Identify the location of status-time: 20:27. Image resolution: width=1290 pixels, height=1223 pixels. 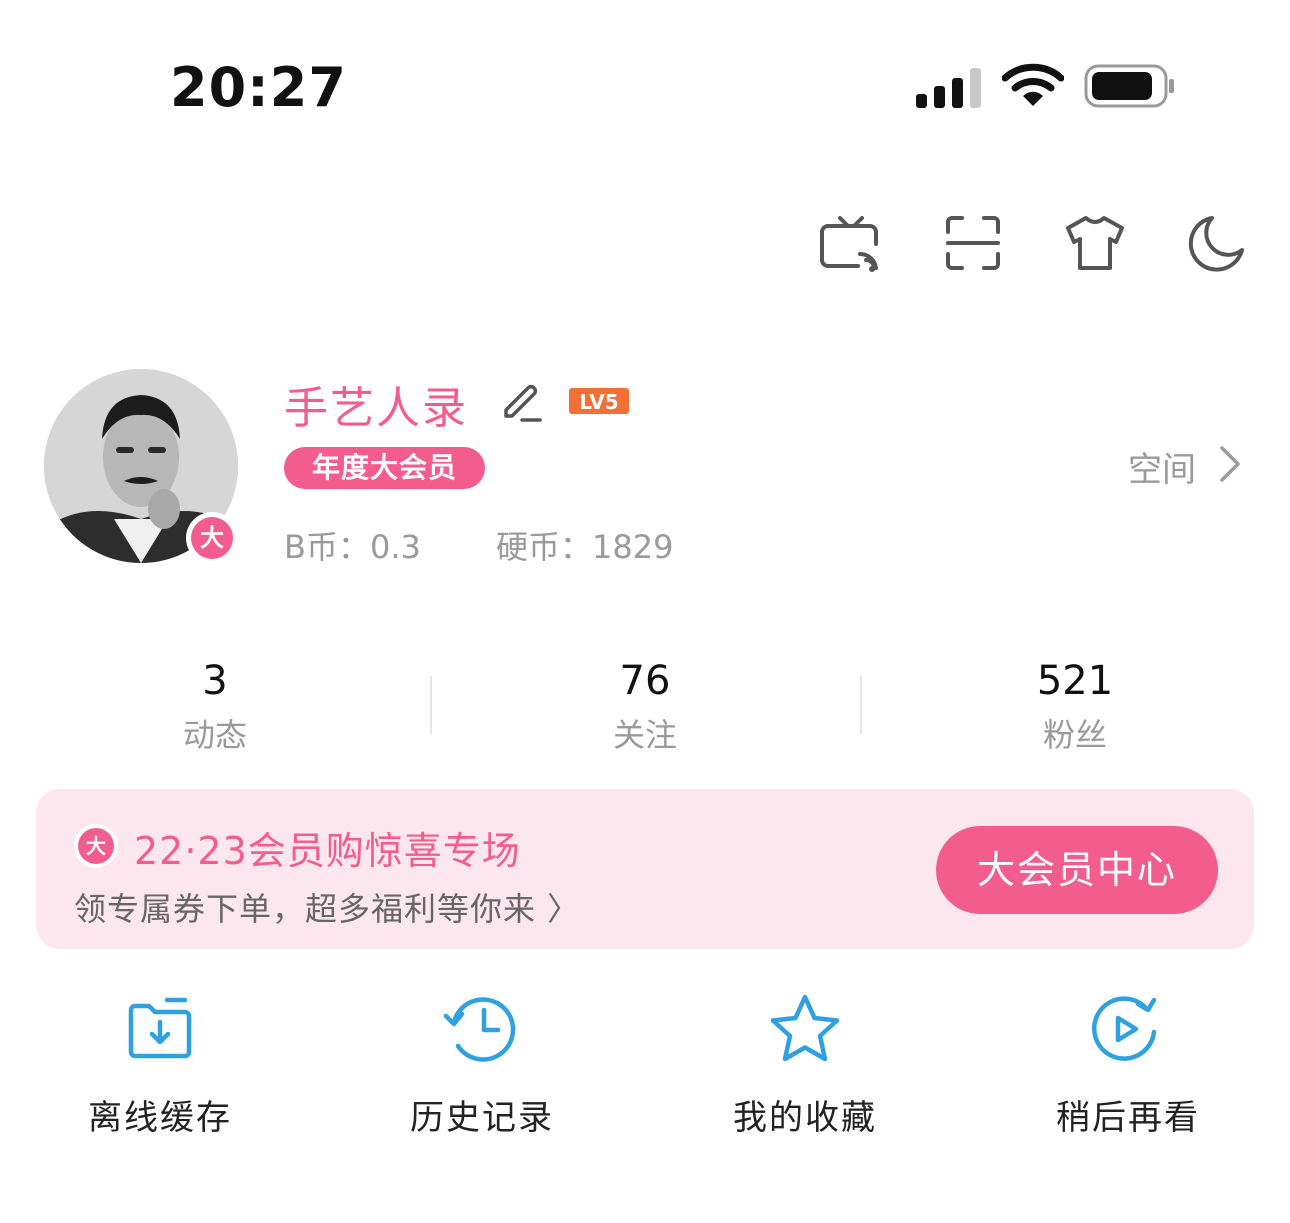
(258, 87).